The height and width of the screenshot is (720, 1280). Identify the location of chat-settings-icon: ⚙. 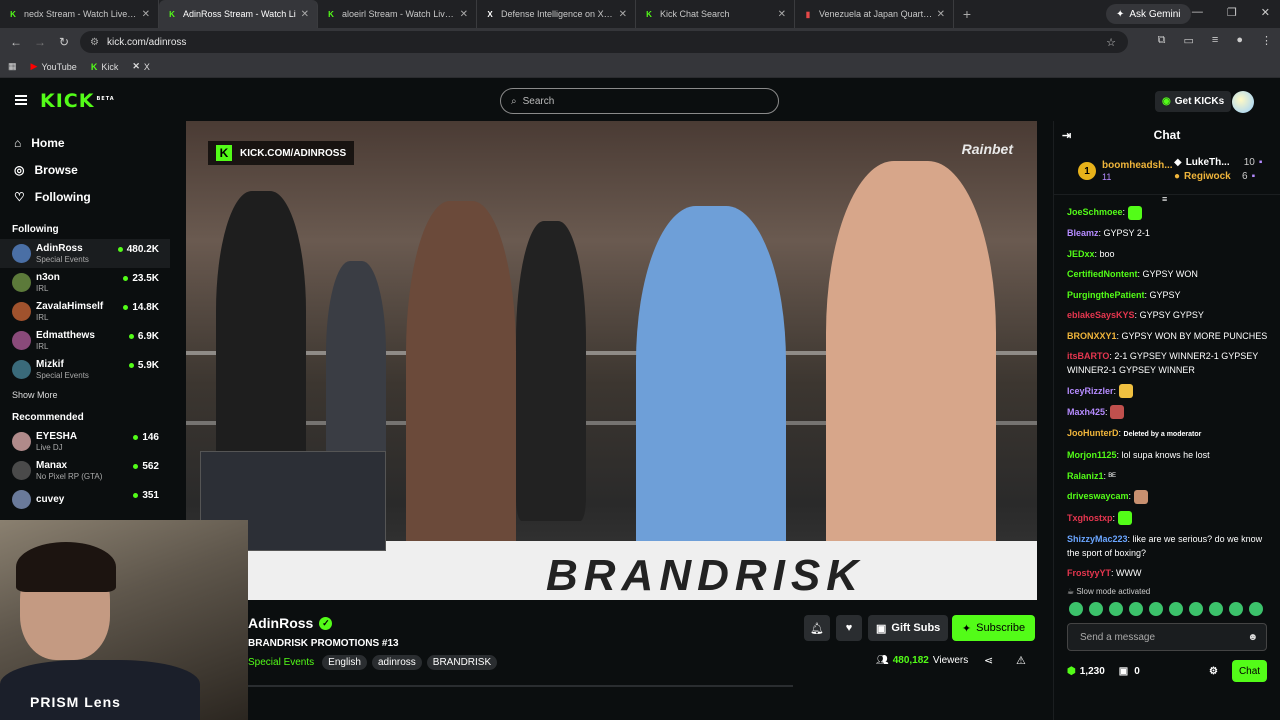
(1213, 671).